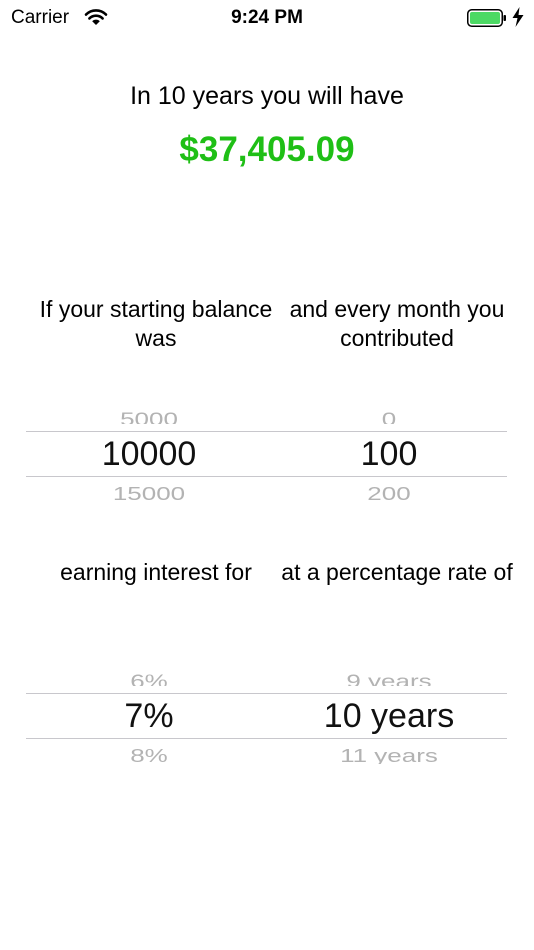  What do you see at coordinates (149, 755) in the screenshot?
I see `picker-option-next: 8%` at bounding box center [149, 755].